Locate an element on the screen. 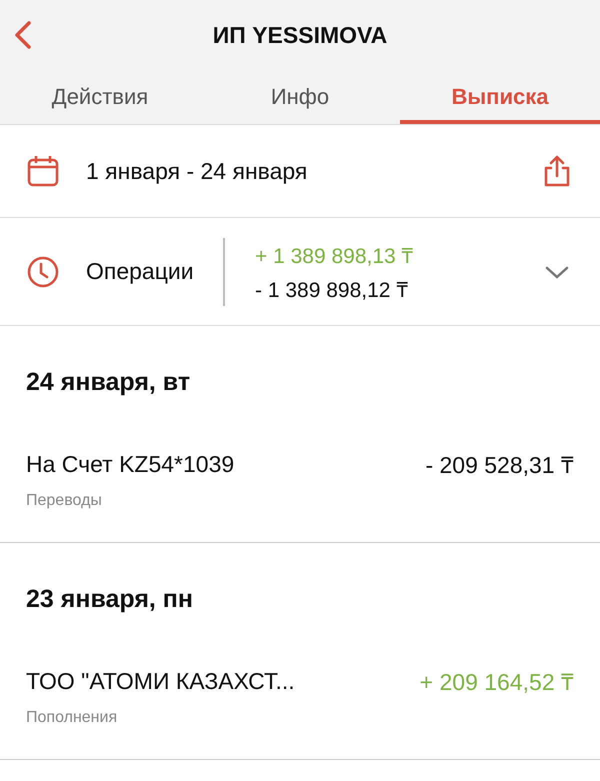 The width and height of the screenshot is (600, 781). tab: Выписка is located at coordinates (500, 97).